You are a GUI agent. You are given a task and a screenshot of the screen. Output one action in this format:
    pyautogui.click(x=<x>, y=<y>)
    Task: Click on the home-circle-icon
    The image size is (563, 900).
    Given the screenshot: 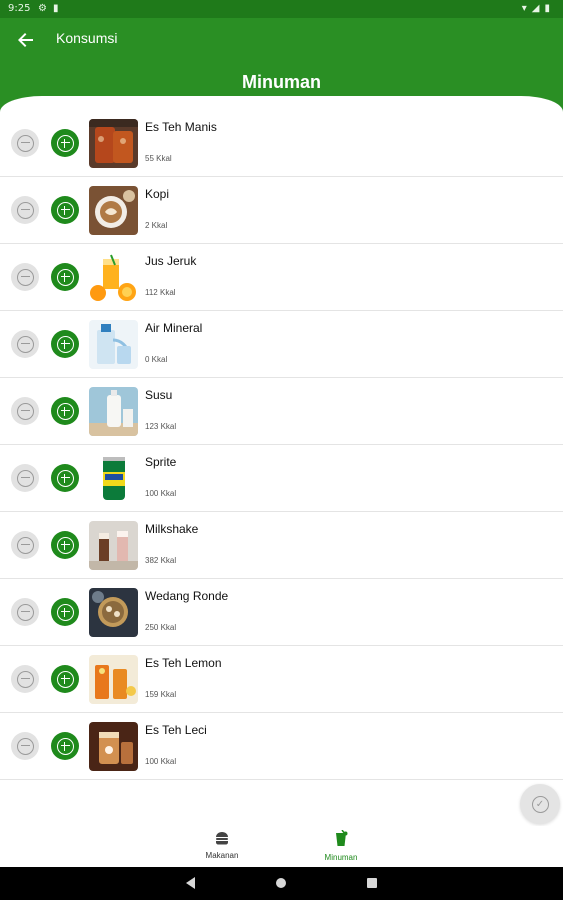 What is the action you would take?
    pyautogui.click(x=281, y=883)
    